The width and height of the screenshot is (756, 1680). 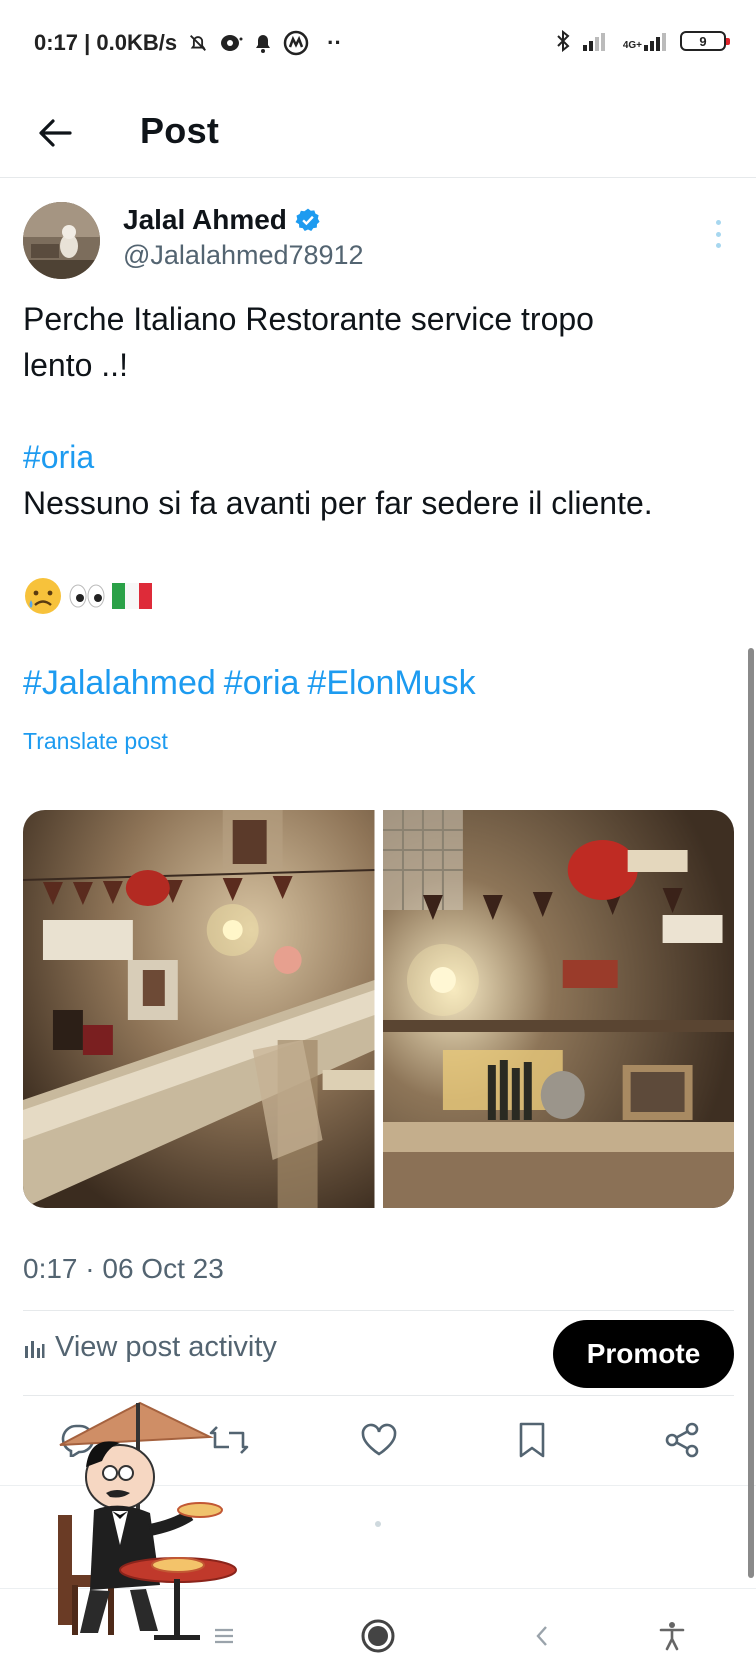 I want to click on chat-icon, so click(x=232, y=43).